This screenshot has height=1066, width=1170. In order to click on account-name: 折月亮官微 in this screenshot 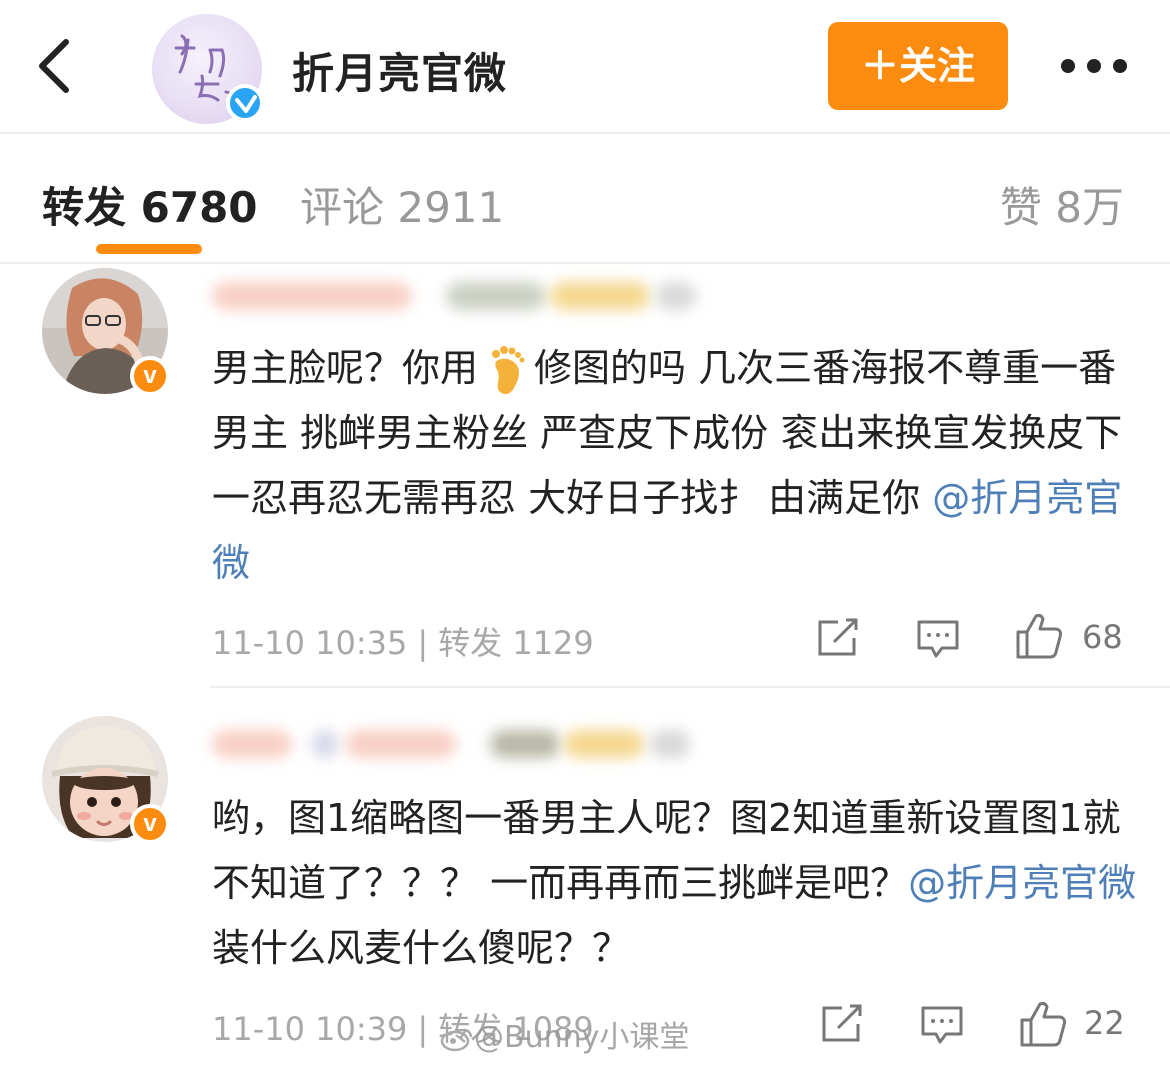, I will do `click(399, 70)`.